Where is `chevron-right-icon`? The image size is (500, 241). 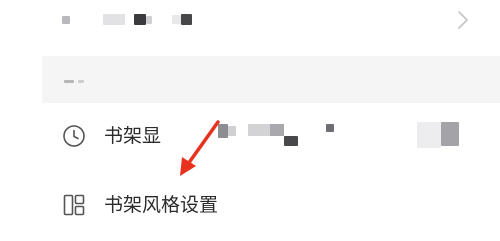 chevron-right-icon is located at coordinates (463, 20).